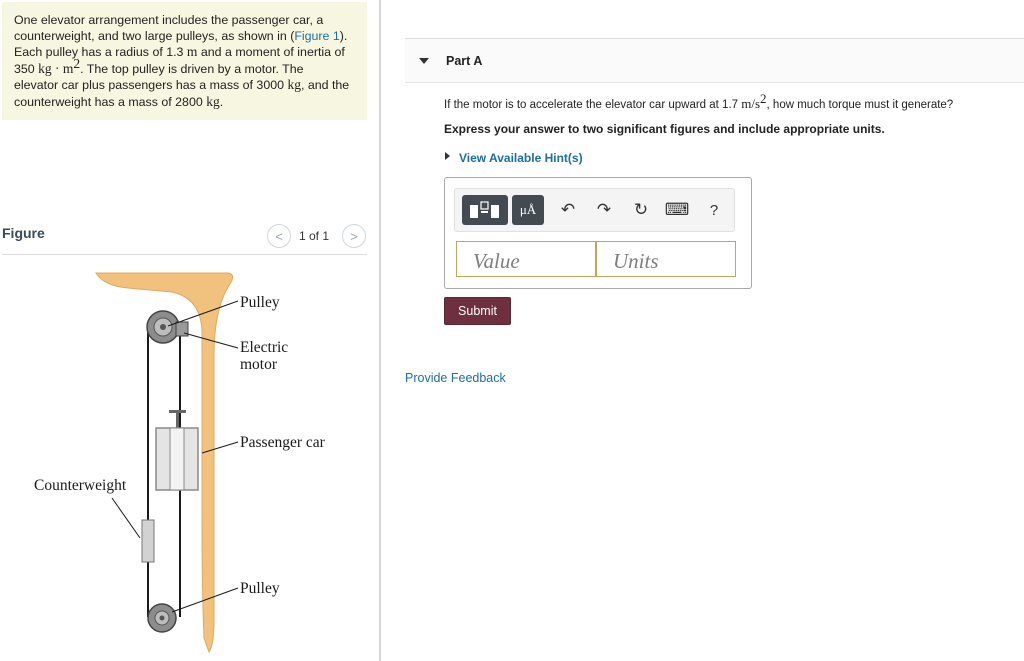 The image size is (1024, 661). Describe the element at coordinates (192, 52) in the screenshot. I see `unit-text: m` at that location.